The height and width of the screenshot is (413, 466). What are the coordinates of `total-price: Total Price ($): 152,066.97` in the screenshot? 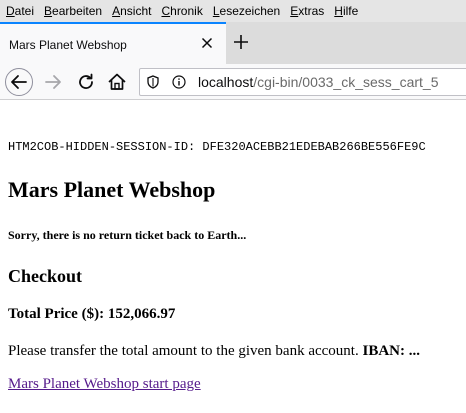 It's located at (92, 314).